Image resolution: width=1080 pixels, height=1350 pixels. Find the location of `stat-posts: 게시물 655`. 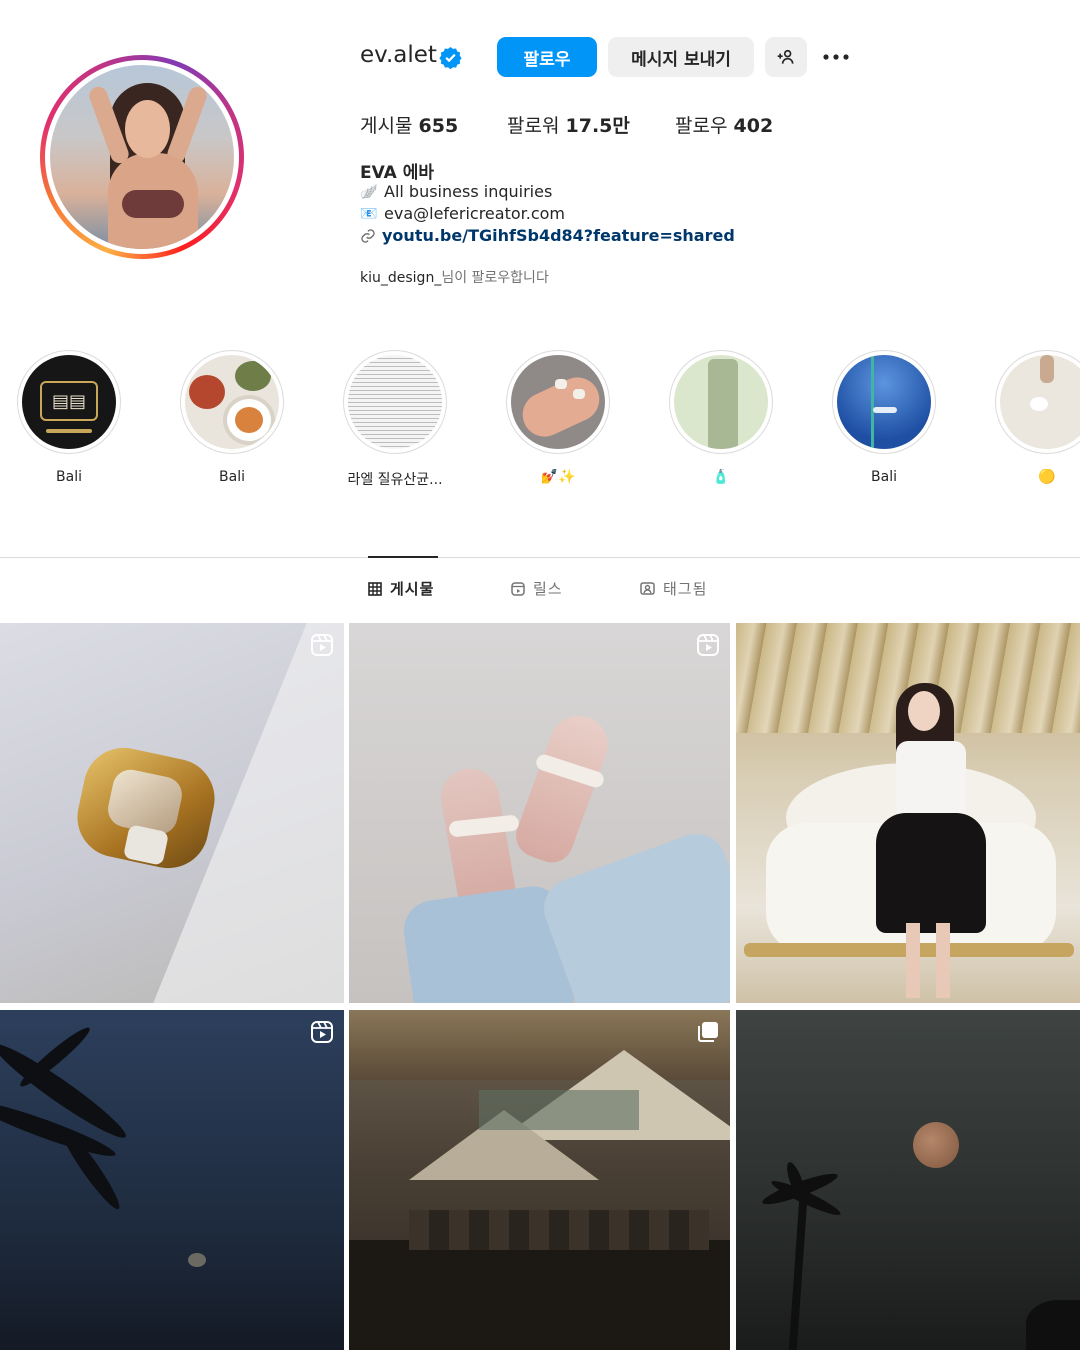

stat-posts: 게시물 655 is located at coordinates (409, 126).